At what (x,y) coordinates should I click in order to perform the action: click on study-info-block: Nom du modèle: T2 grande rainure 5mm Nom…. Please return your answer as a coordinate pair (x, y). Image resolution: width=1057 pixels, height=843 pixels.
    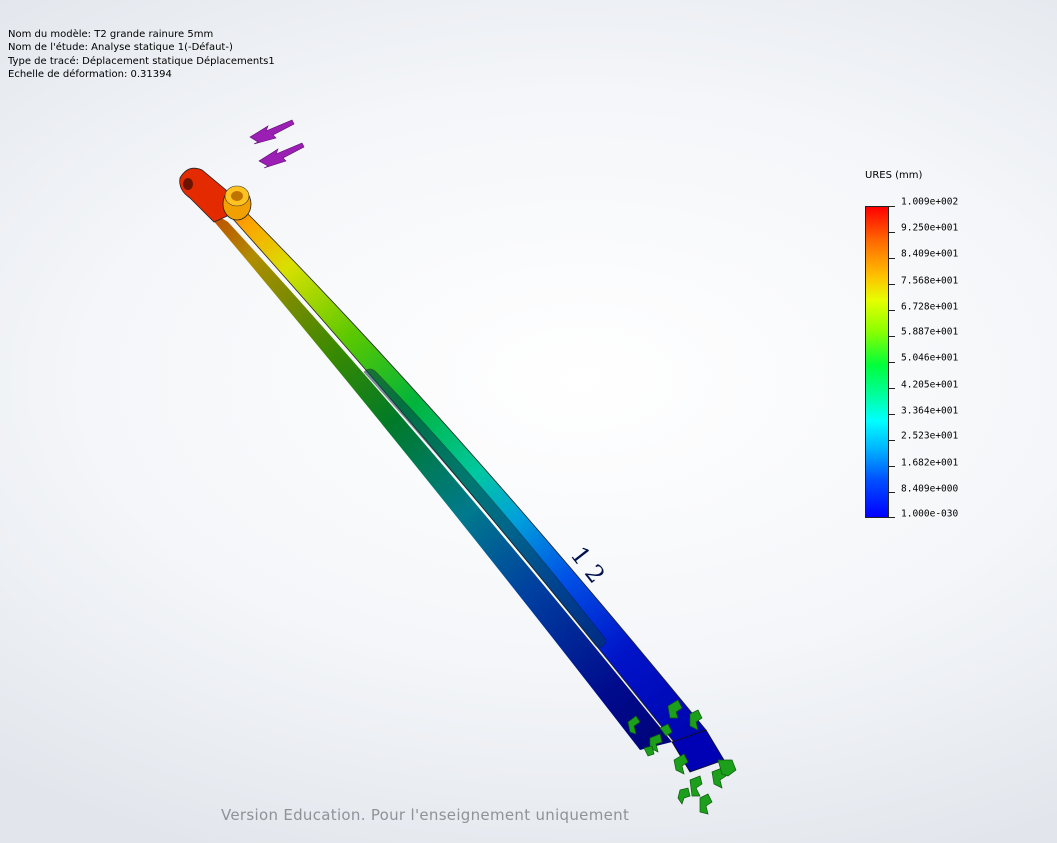
    Looking at the image, I should click on (141, 54).